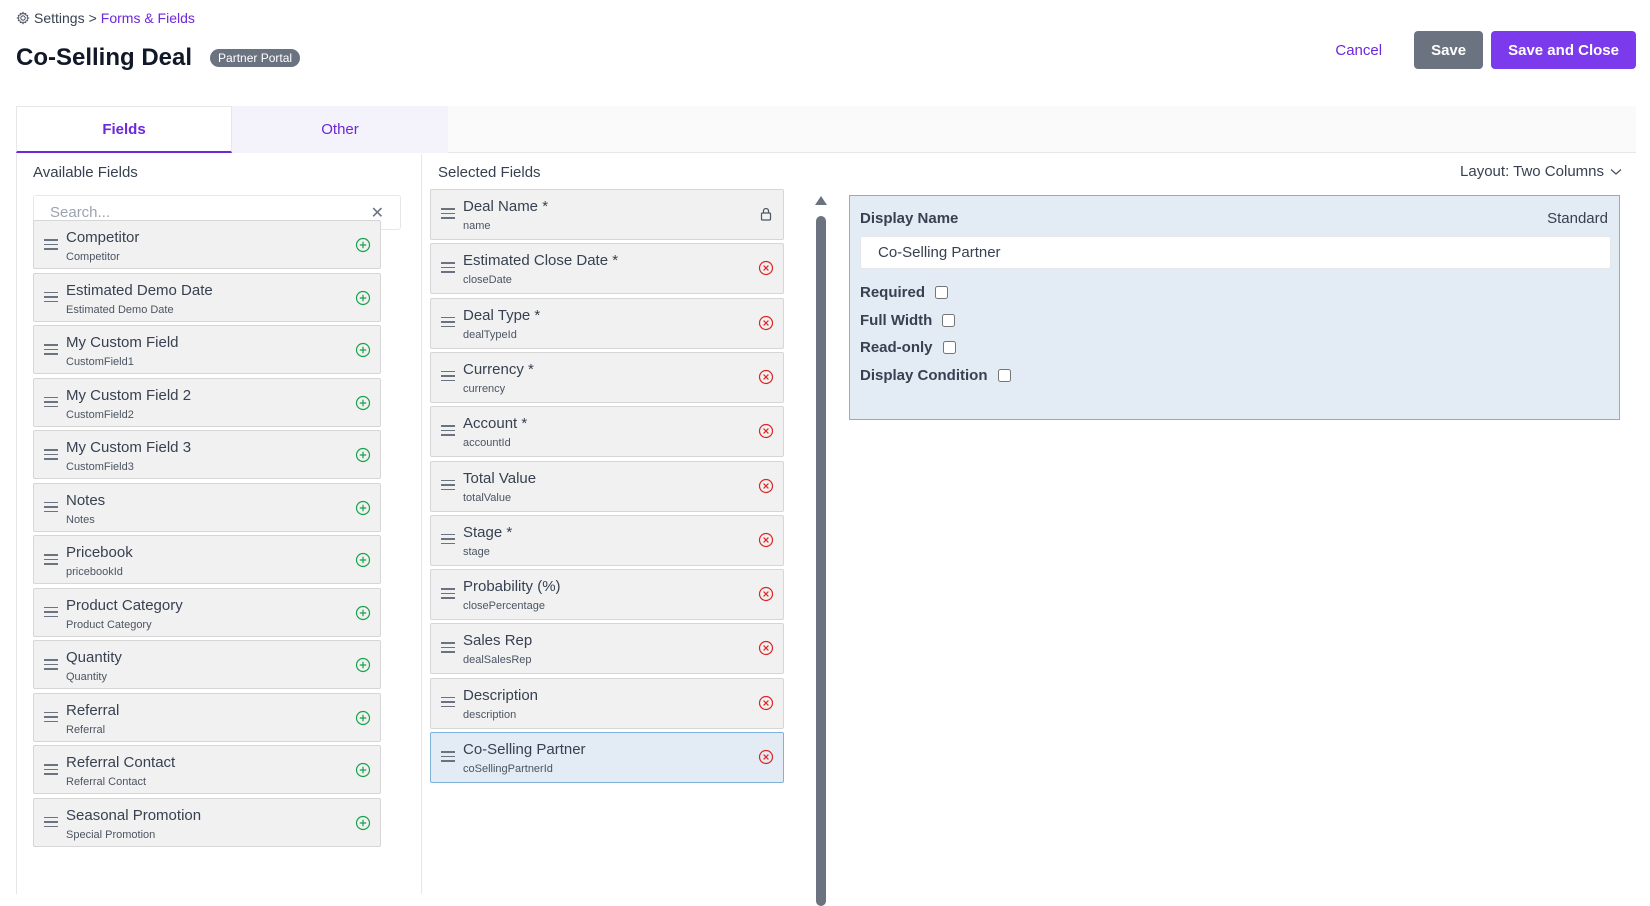  What do you see at coordinates (207, 664) in the screenshot?
I see `available-field-item: Quantity Quantity` at bounding box center [207, 664].